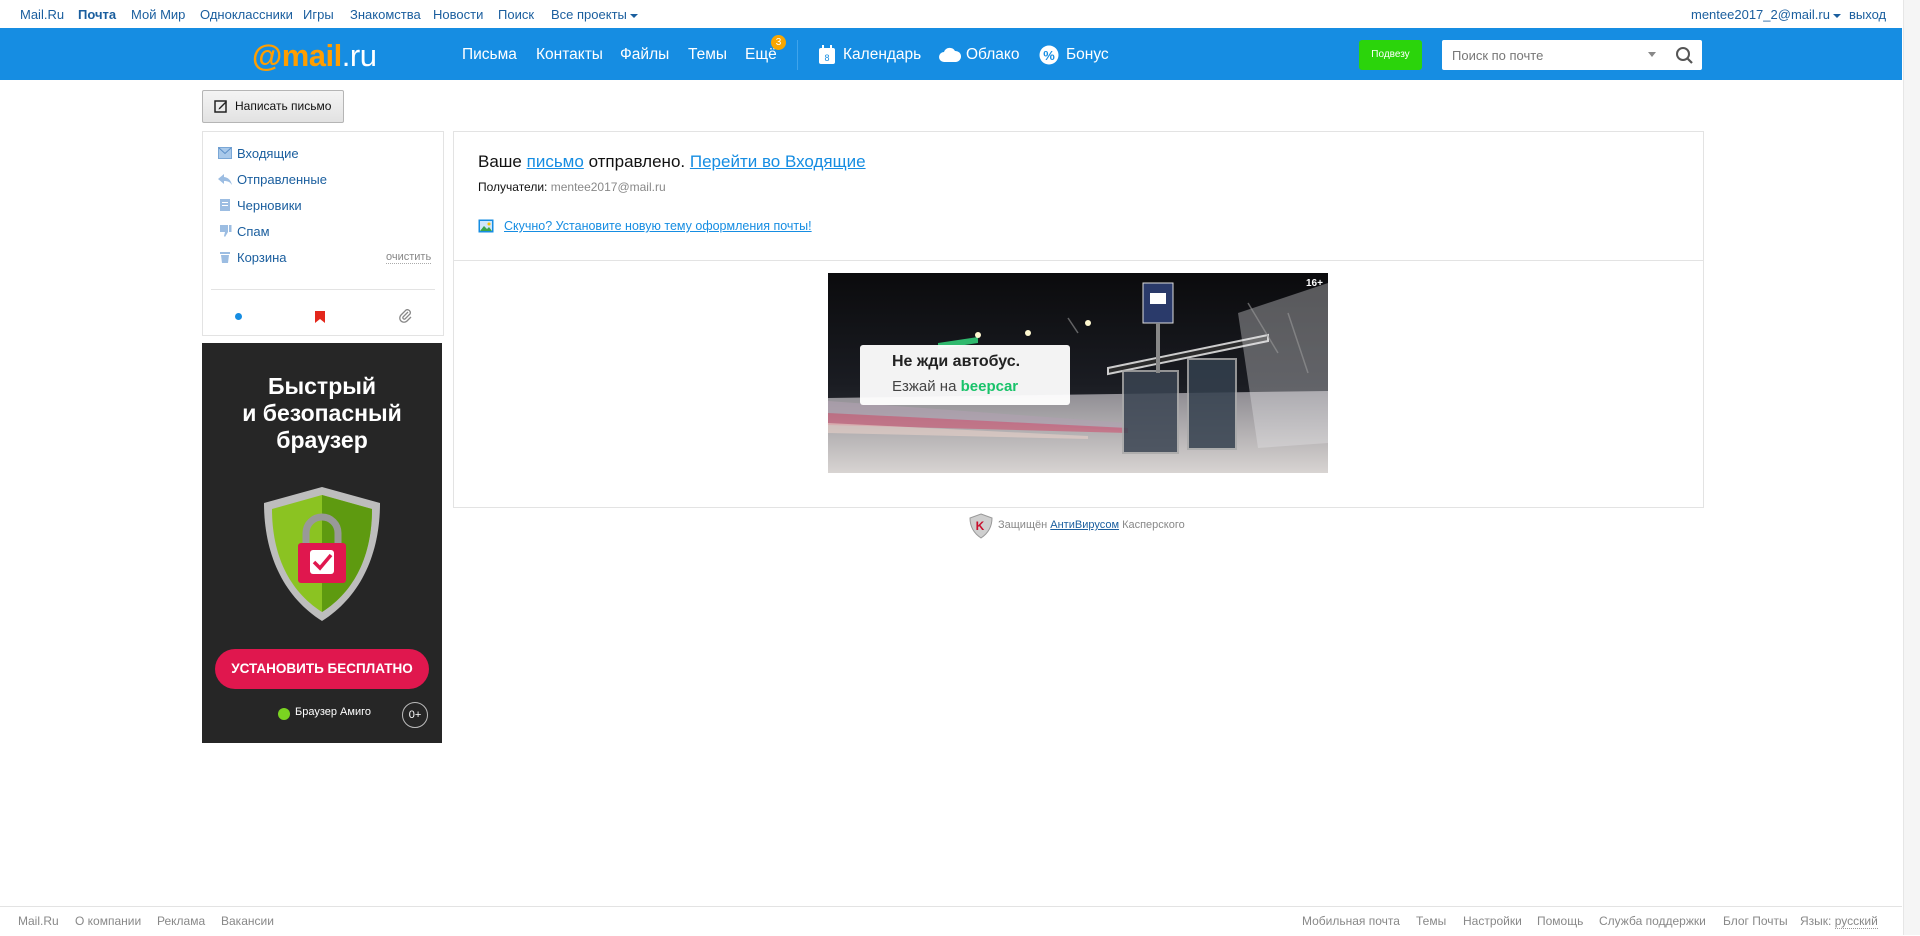 This screenshot has height=936, width=1920. I want to click on antivirus-link: АнтиВирусом, so click(1084, 525).